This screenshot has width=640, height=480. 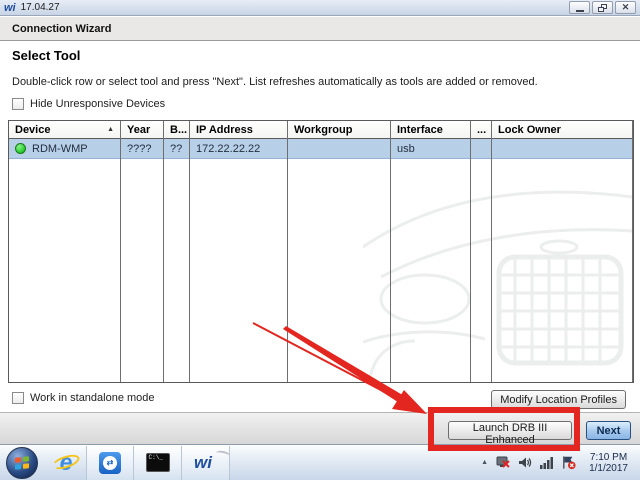 I want to click on teamviewer-icon: ⇄, so click(x=110, y=462).